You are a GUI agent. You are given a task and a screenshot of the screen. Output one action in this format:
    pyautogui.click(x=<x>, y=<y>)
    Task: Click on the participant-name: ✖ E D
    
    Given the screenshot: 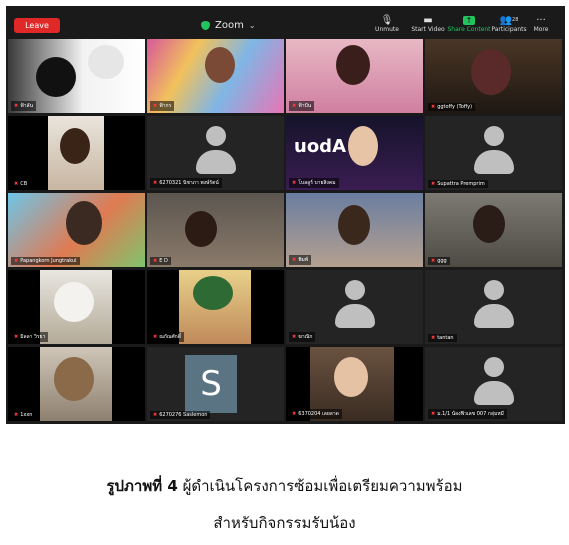 What is the action you would take?
    pyautogui.click(x=160, y=261)
    